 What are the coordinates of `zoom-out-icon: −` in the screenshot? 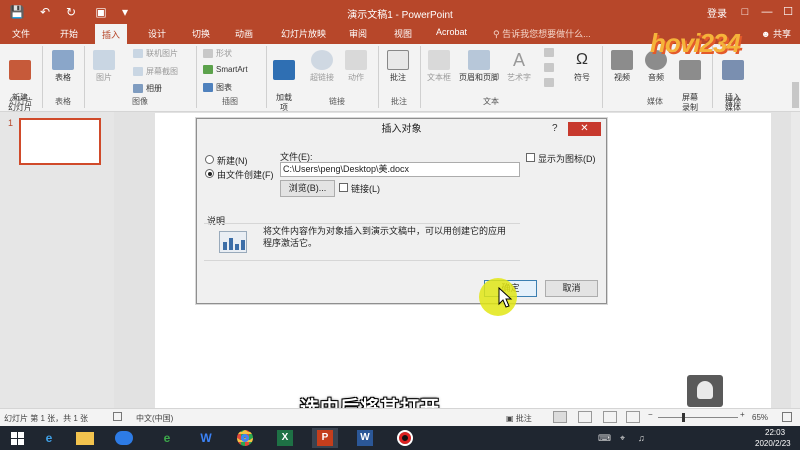 It's located at (650, 414).